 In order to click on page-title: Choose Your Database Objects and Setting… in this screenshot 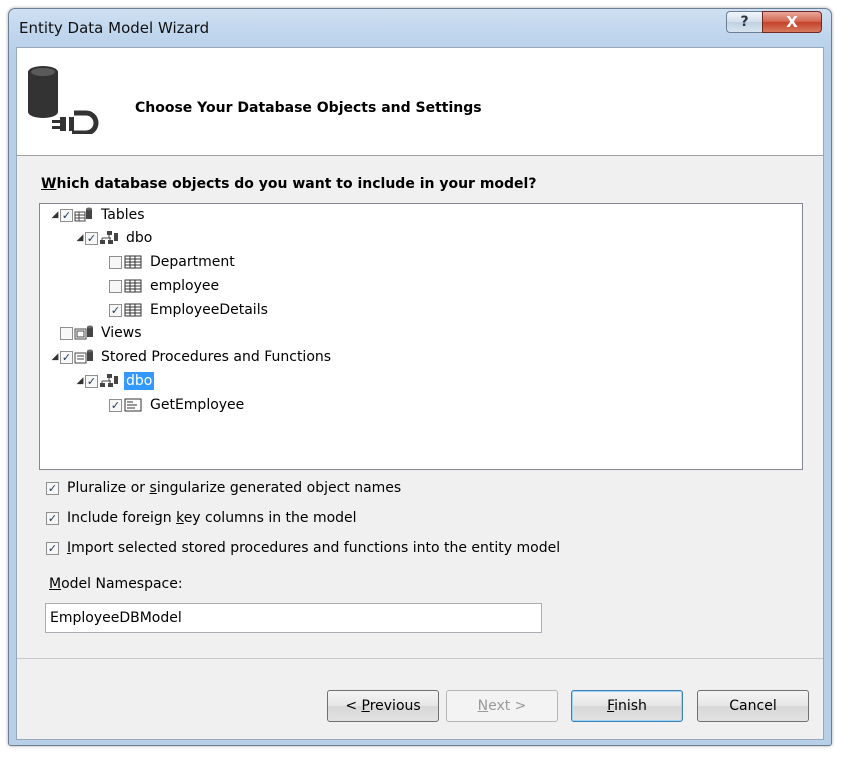, I will do `click(308, 108)`.